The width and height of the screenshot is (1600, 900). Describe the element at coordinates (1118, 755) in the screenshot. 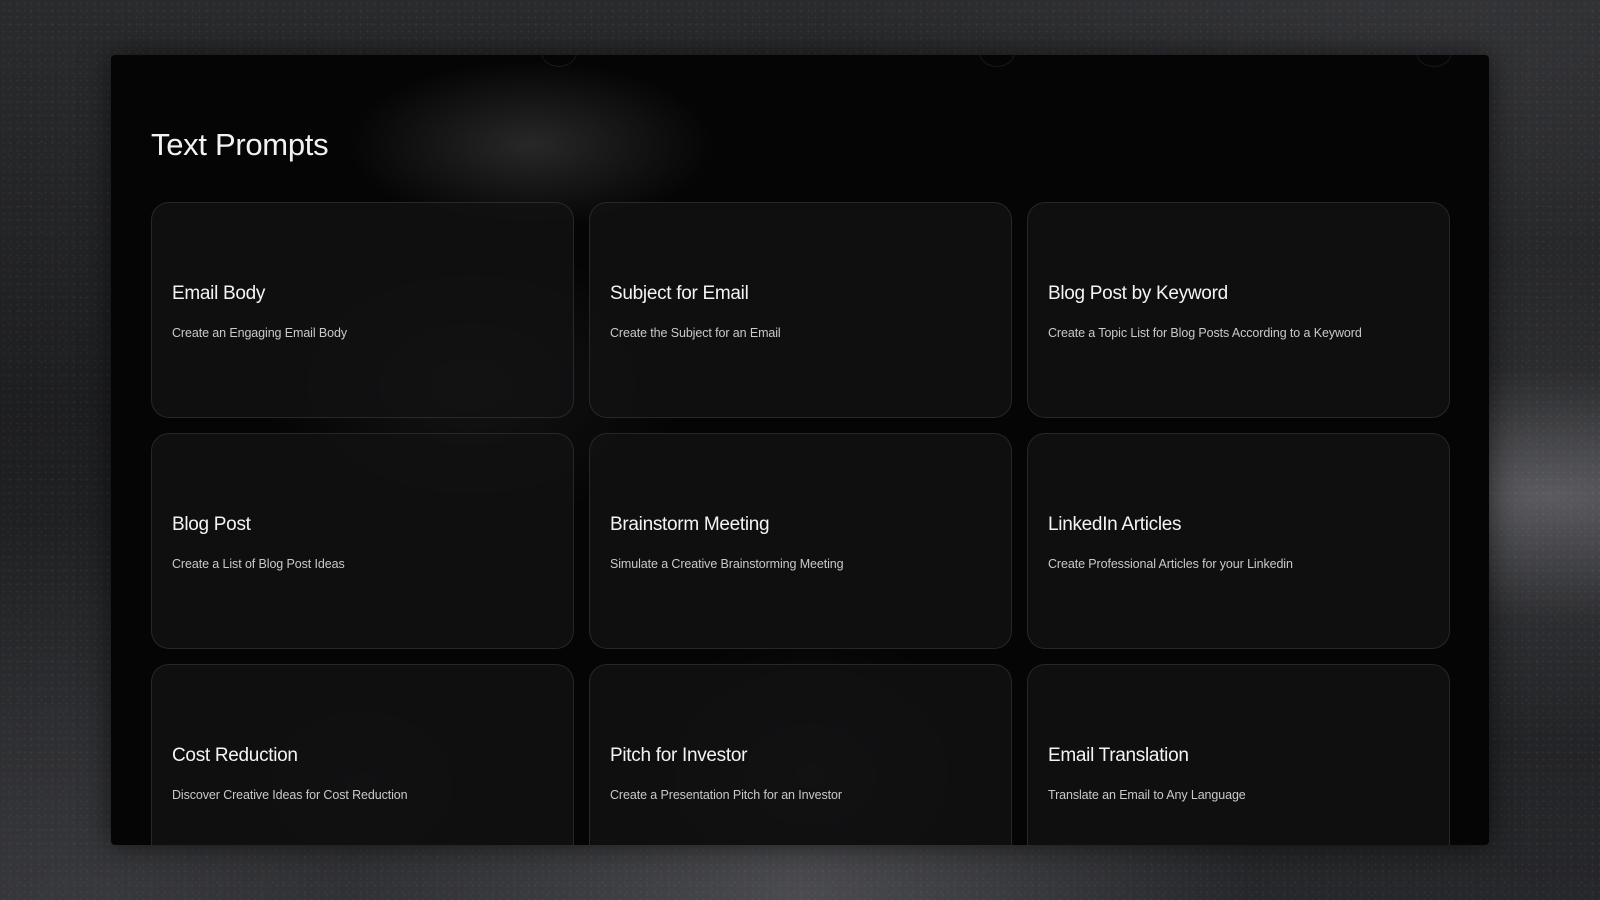

I see `card-title: Email Translation` at that location.